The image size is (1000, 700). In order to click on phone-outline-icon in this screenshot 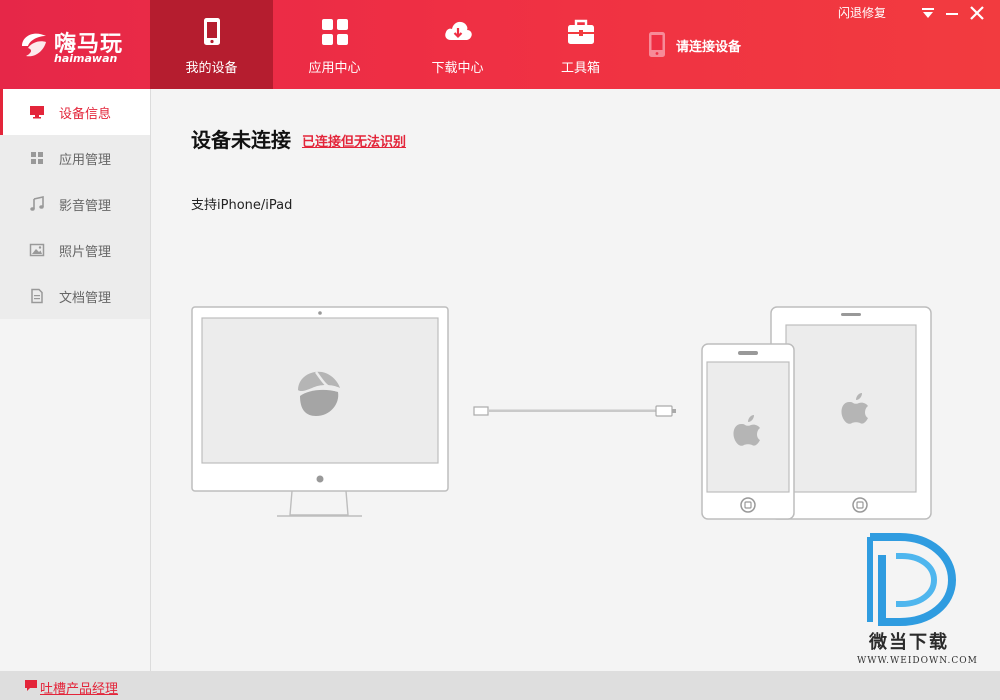, I will do `click(657, 44)`.